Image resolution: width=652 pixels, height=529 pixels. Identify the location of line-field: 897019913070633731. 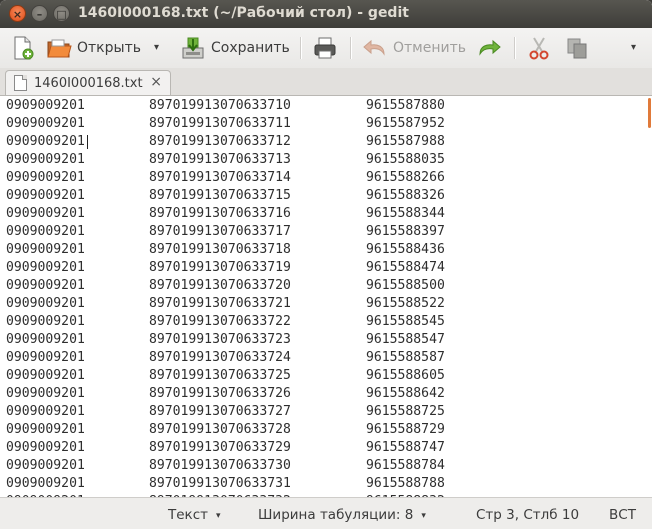
(220, 483).